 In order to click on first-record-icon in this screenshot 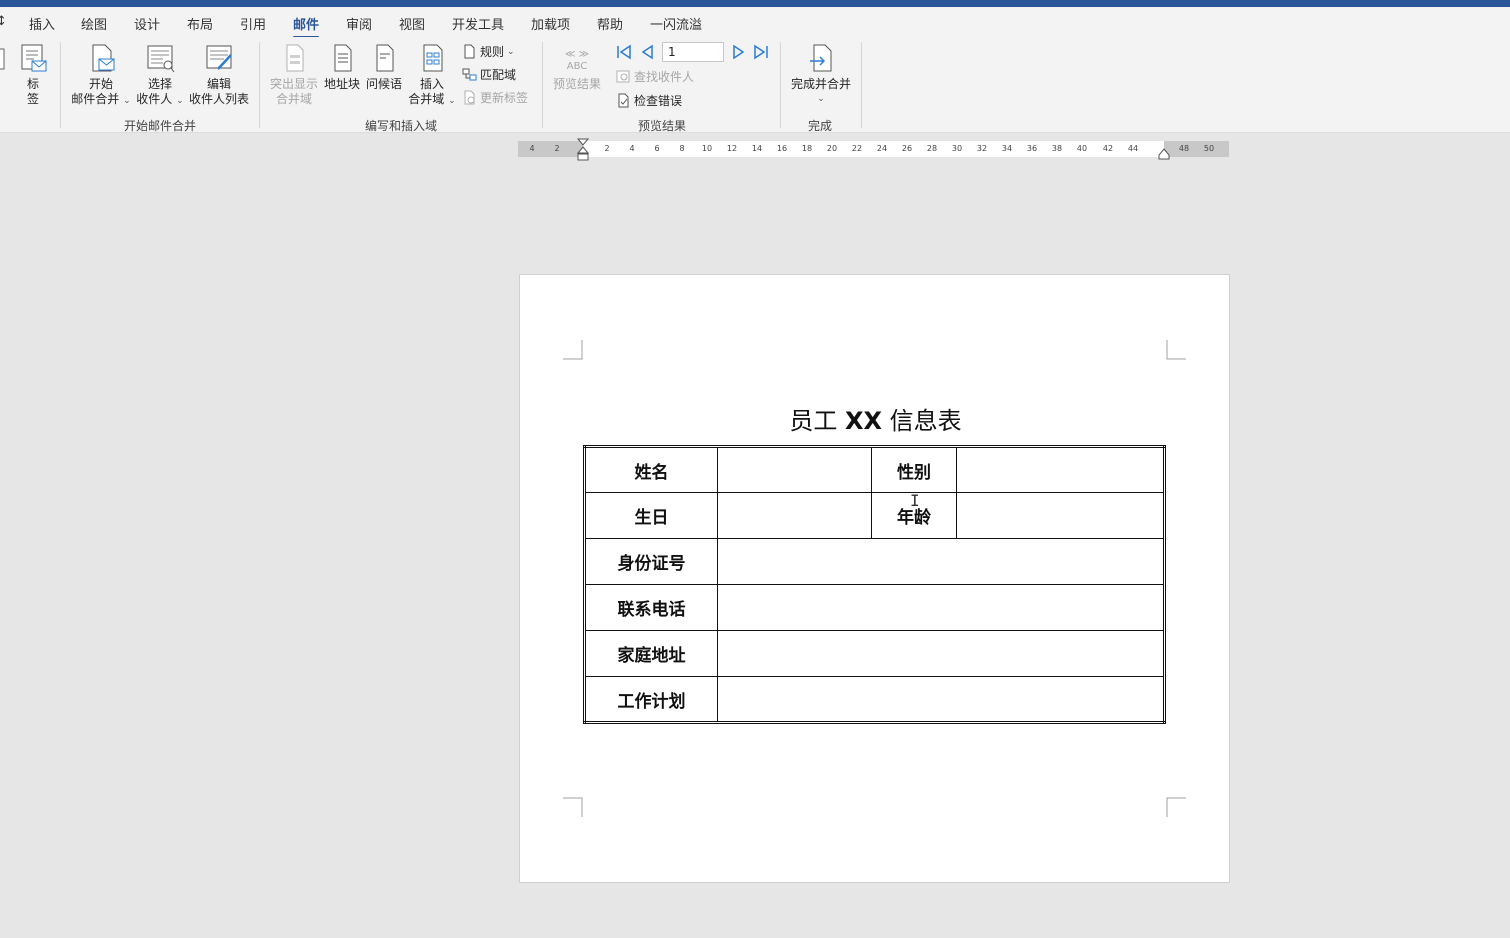, I will do `click(624, 52)`.